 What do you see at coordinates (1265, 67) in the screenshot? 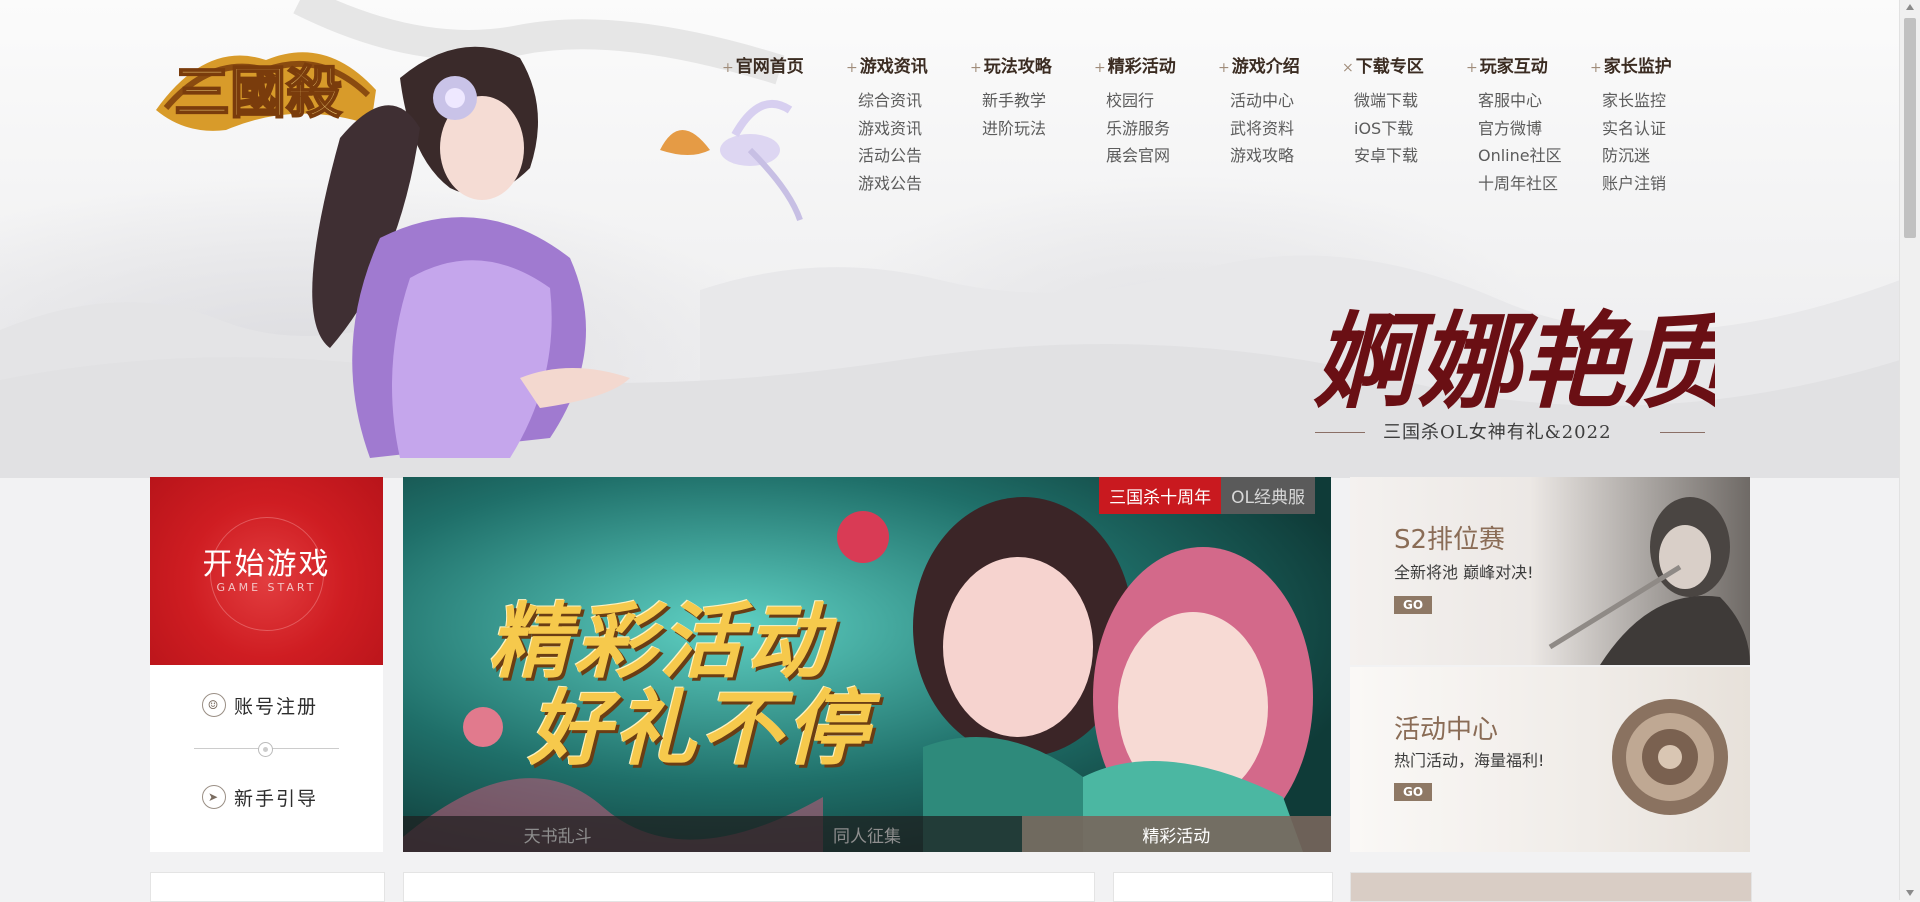
I see `nav-head-label: 游戏介绍` at bounding box center [1265, 67].